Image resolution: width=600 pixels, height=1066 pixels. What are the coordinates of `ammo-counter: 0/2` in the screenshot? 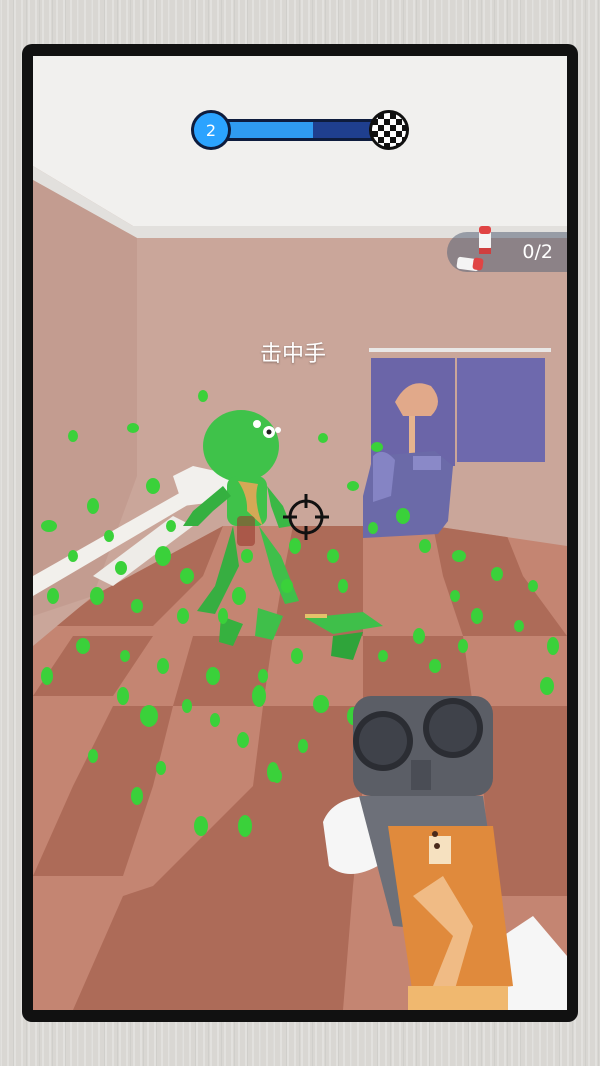 It's located at (507, 249).